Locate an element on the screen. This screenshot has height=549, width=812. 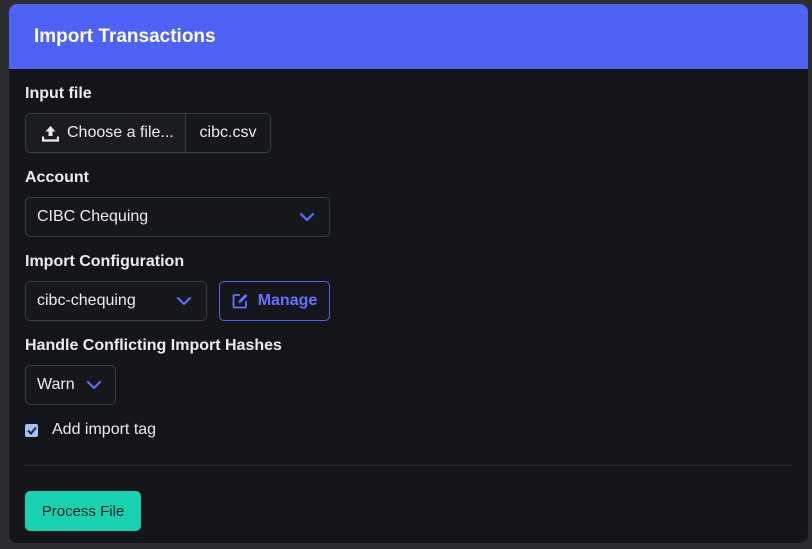
add-import-tag-row: Add import tag is located at coordinates (90, 430).